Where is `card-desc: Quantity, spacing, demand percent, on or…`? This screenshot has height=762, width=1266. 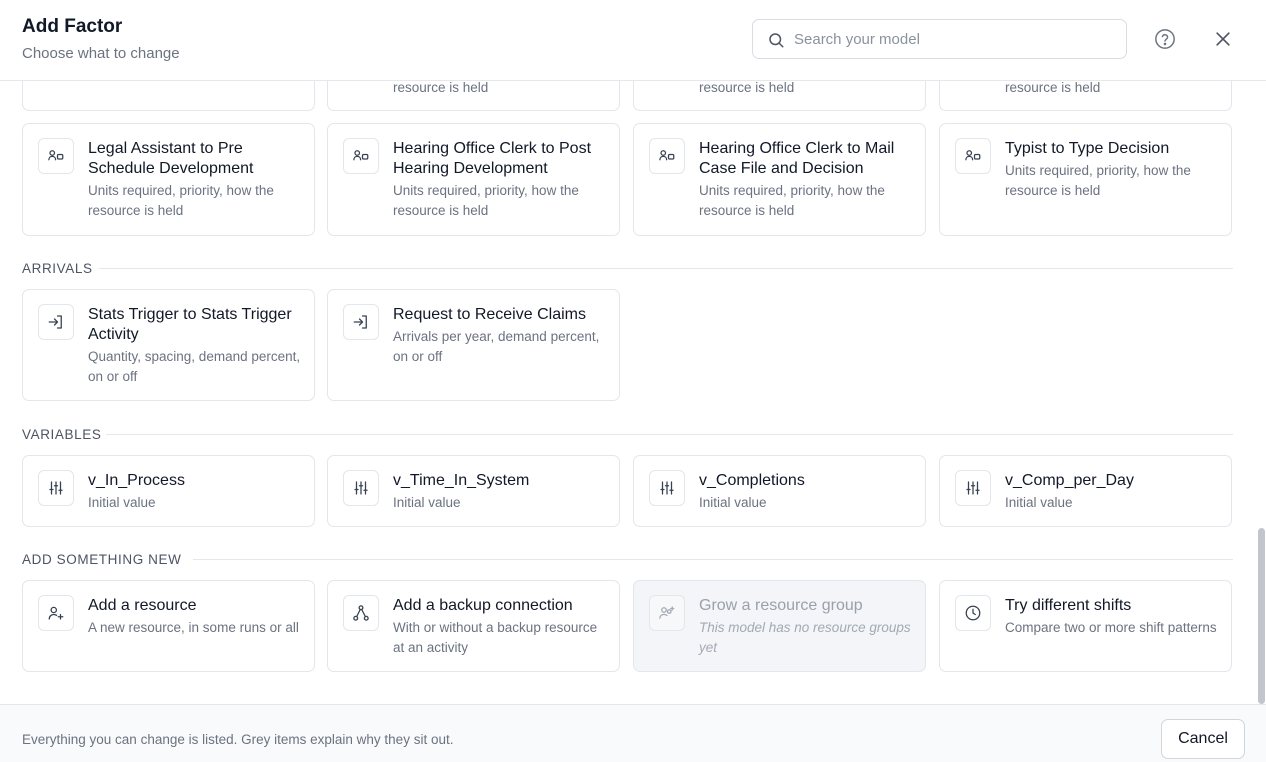
card-desc: Quantity, spacing, demand percent, on or… is located at coordinates (194, 366).